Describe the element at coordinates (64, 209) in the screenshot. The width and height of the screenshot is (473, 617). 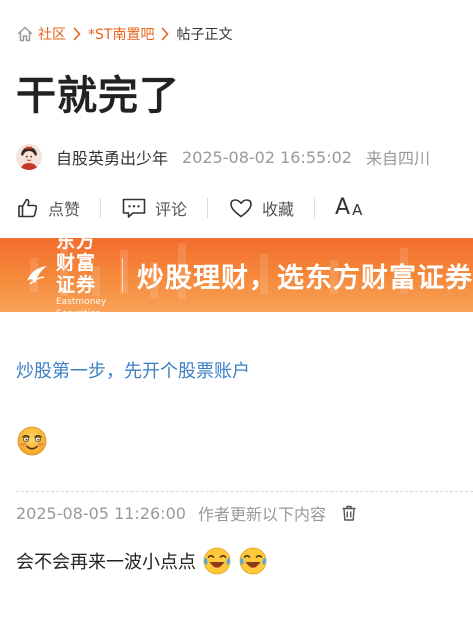
I see `like-label: 点赞` at that location.